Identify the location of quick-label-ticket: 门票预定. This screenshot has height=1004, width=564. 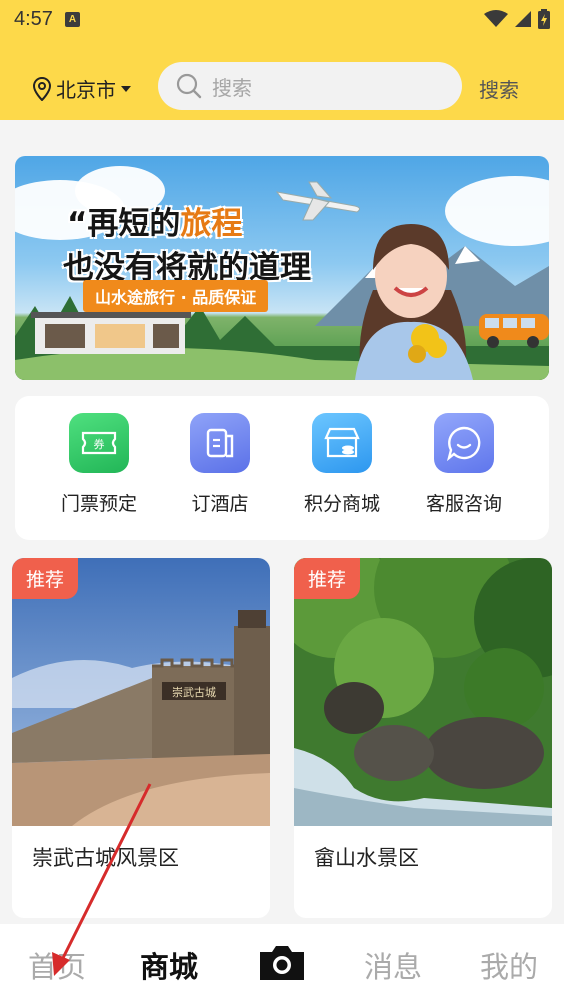
(98, 504).